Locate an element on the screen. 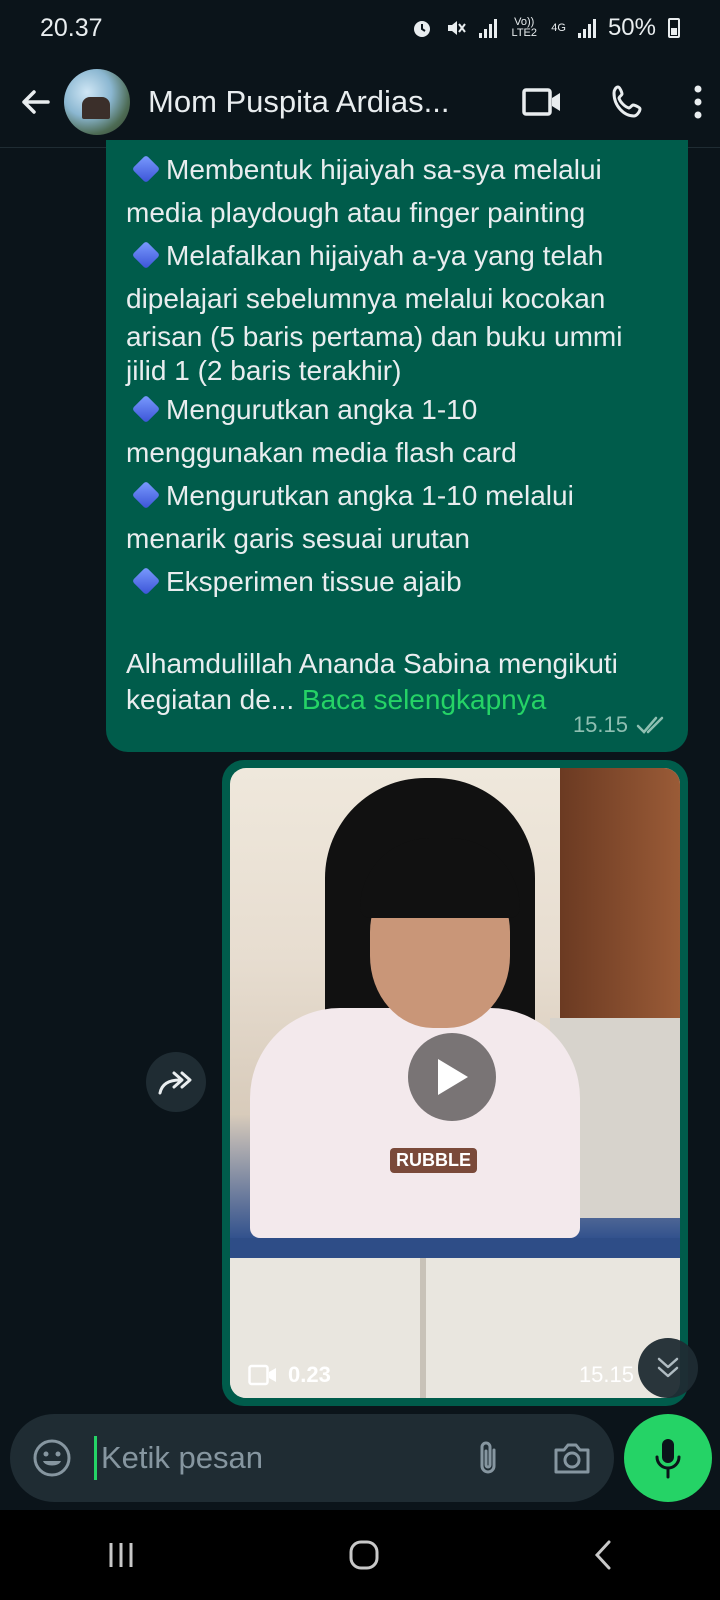 Image resolution: width=720 pixels, height=1600 pixels. message-composer is located at coordinates (312, 1458).